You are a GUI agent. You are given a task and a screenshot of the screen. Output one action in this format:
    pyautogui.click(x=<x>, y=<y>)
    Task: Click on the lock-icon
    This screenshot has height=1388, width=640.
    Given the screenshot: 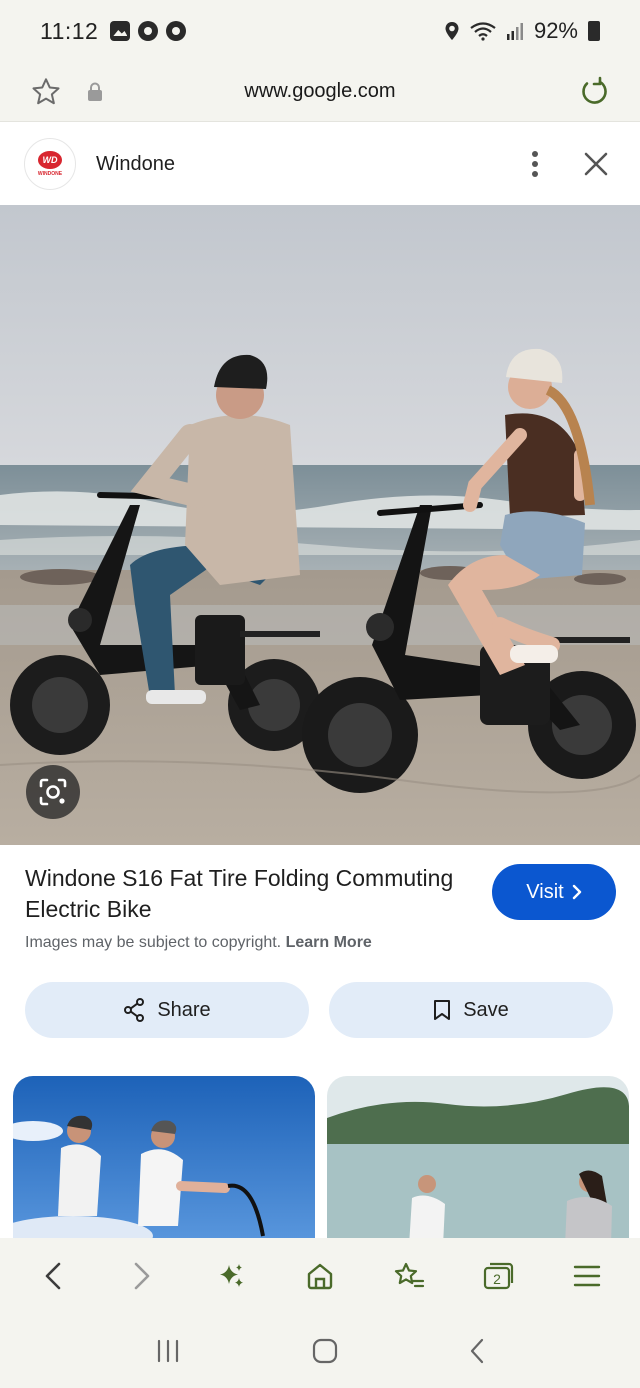 What is the action you would take?
    pyautogui.click(x=95, y=91)
    